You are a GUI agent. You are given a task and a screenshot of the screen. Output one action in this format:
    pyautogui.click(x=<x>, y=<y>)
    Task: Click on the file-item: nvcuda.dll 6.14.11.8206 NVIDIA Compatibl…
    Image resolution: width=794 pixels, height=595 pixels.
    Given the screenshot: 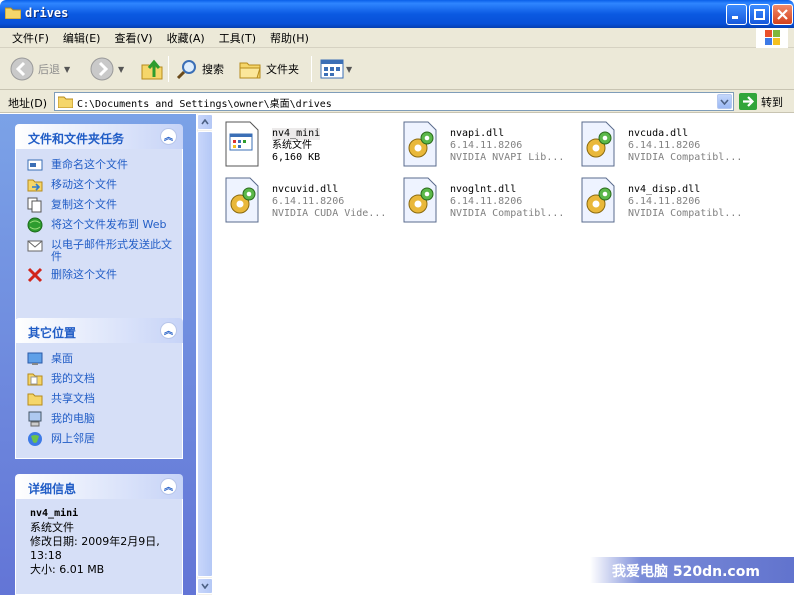 What is the action you would take?
    pyautogui.click(x=663, y=143)
    